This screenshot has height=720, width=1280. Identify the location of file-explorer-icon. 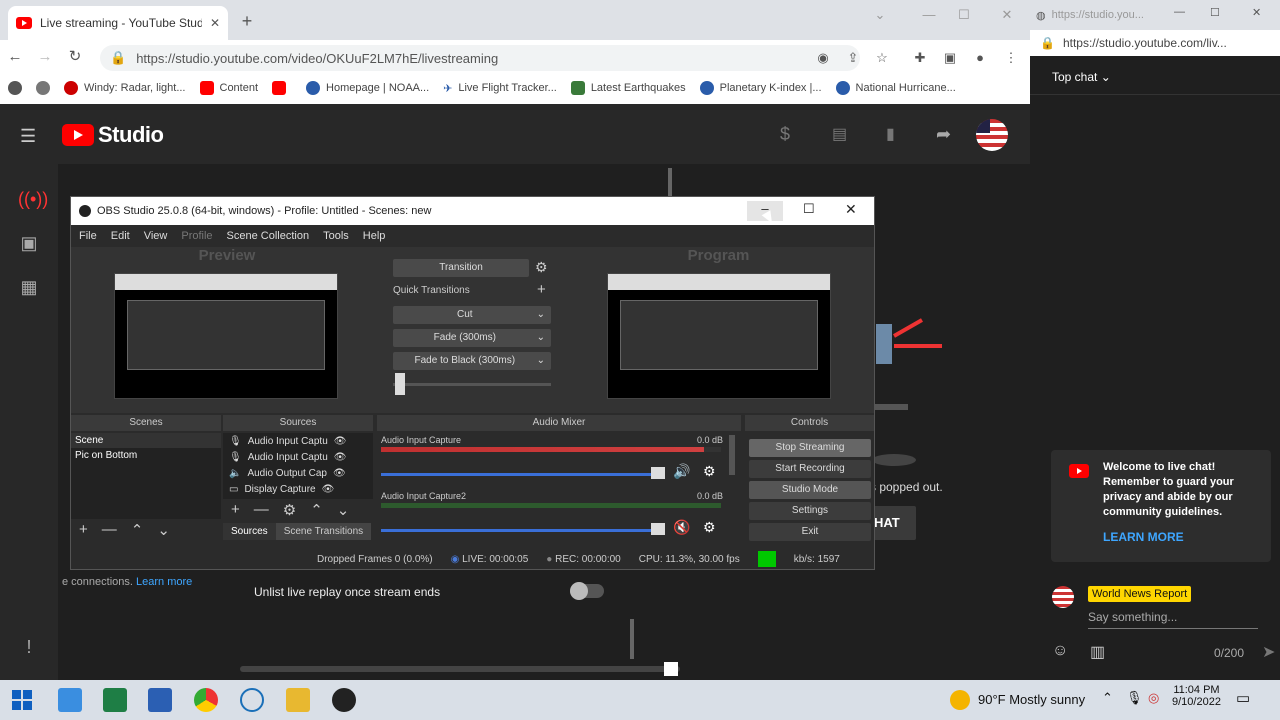
(298, 700).